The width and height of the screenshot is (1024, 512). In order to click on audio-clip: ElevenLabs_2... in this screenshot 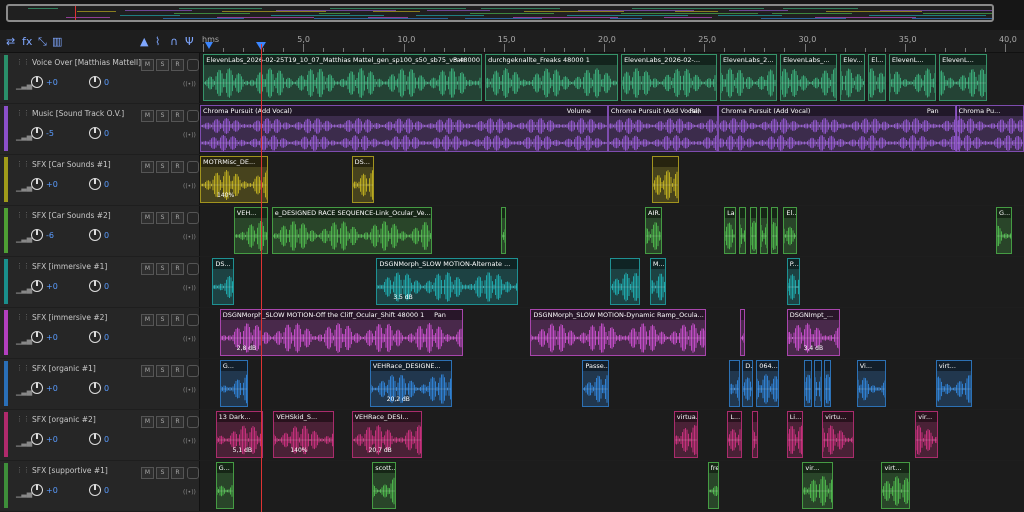, I will do `click(748, 77)`.